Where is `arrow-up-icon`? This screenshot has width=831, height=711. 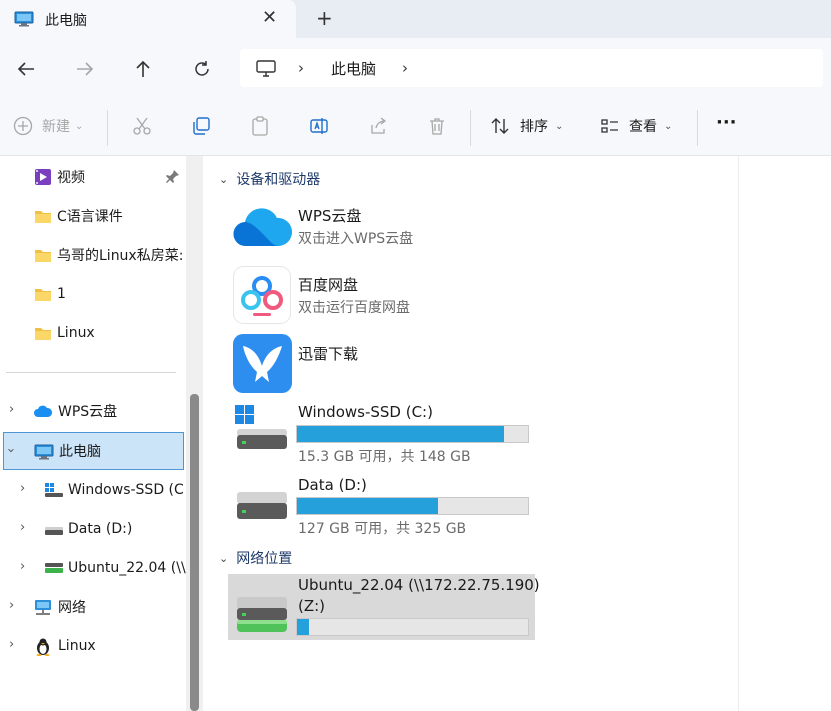 arrow-up-icon is located at coordinates (143, 68).